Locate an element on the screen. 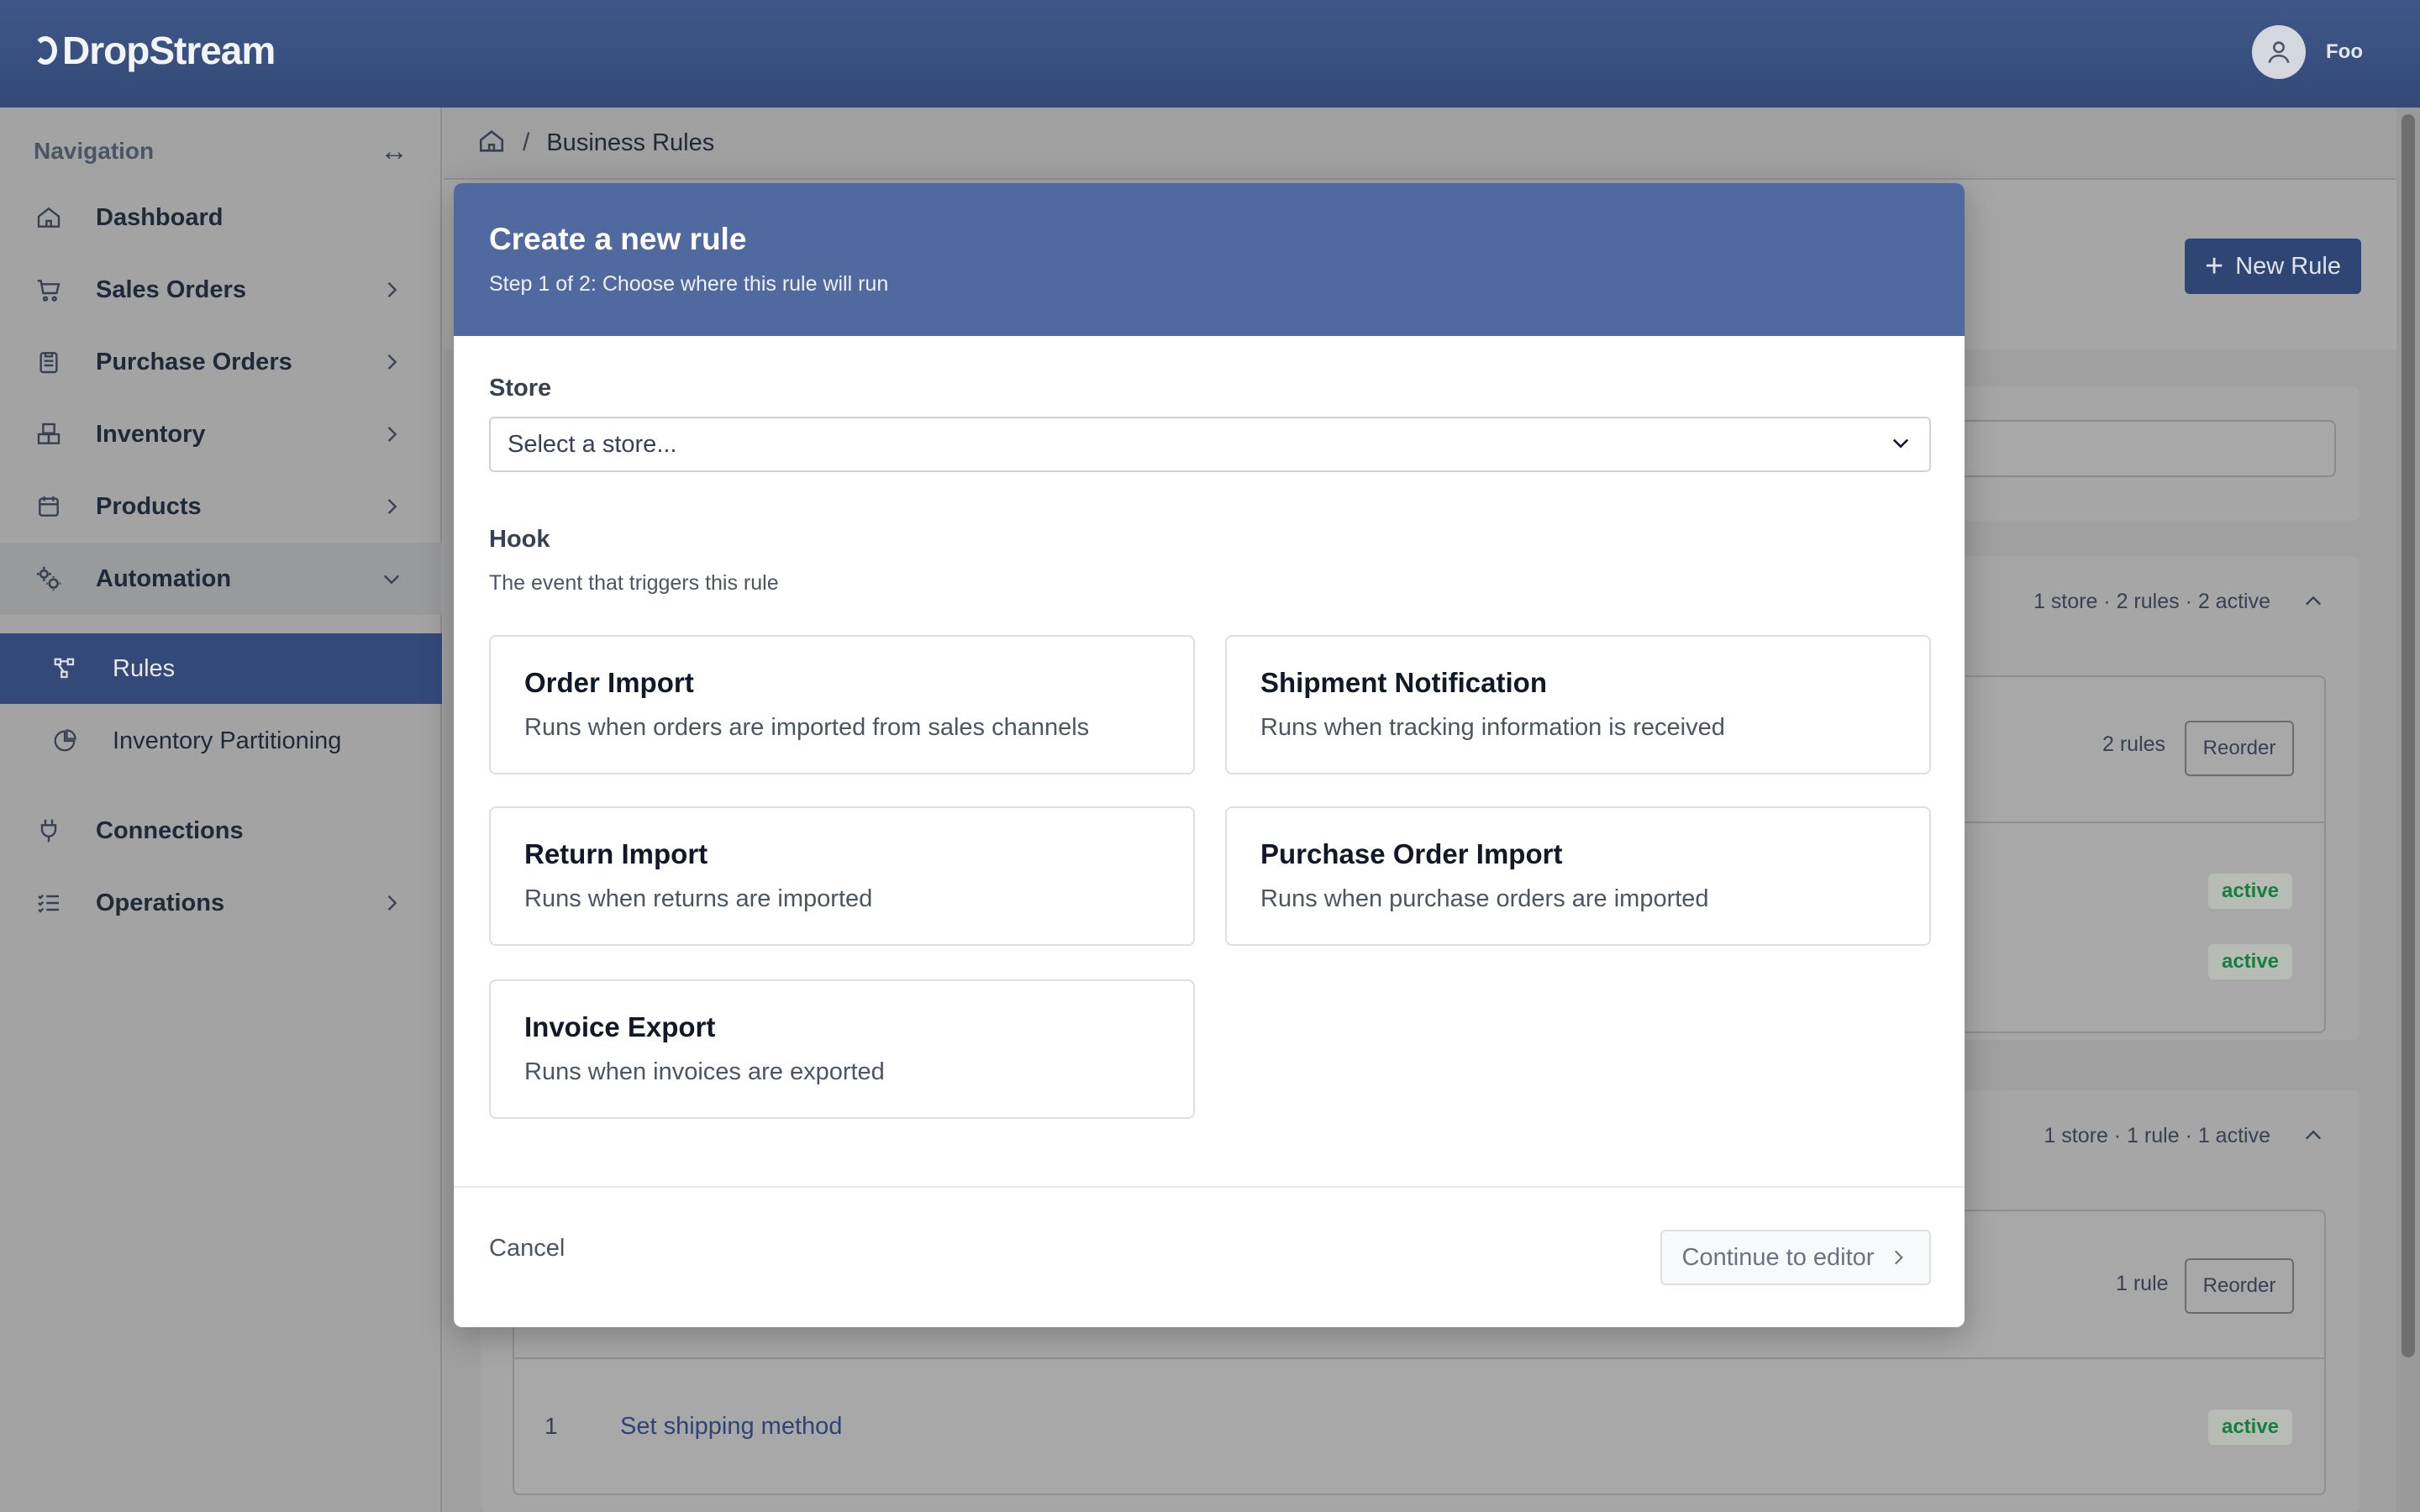 Image resolution: width=2420 pixels, height=1512 pixels. user-name: Foo is located at coordinates (2344, 51).